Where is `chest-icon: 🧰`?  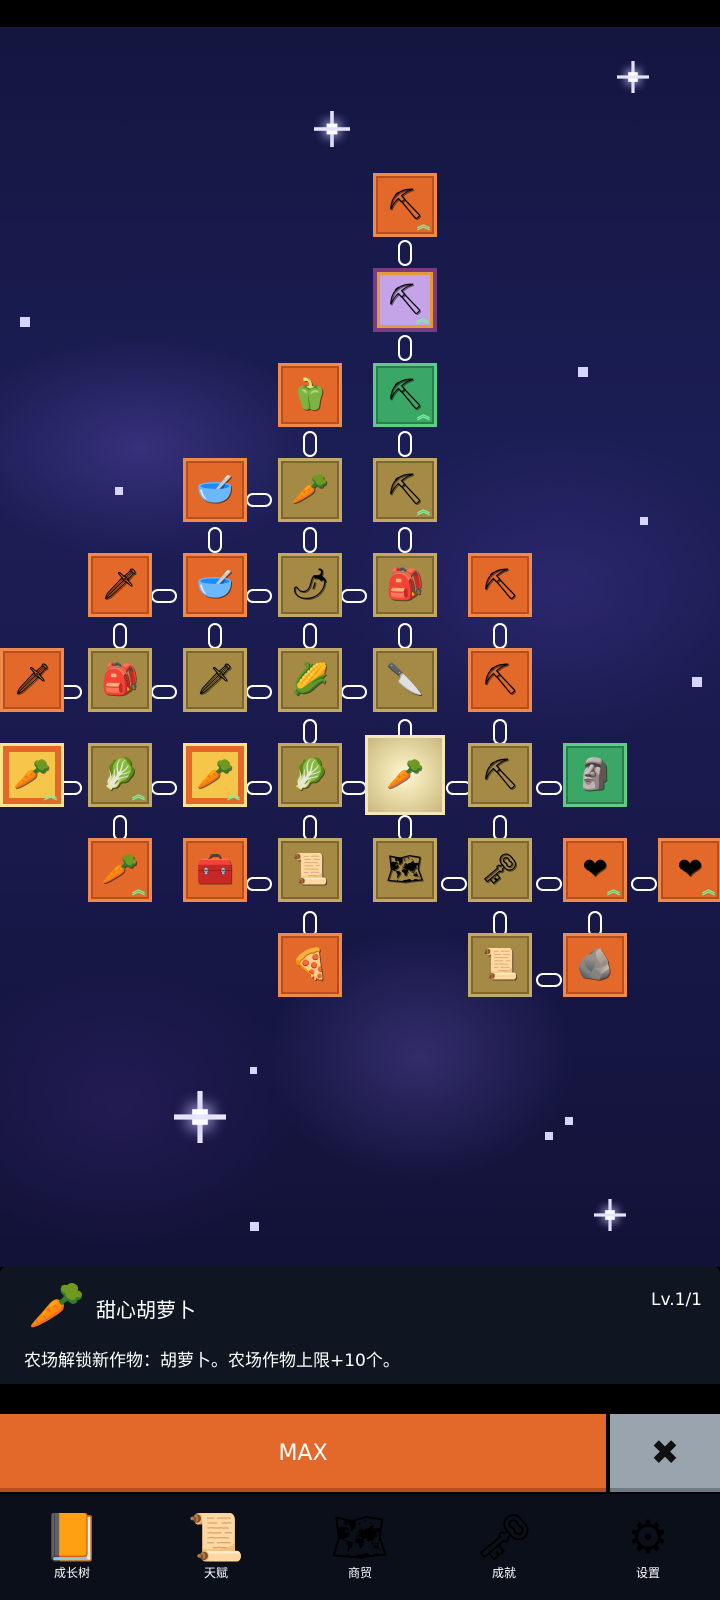
chest-icon: 🧰 is located at coordinates (215, 869).